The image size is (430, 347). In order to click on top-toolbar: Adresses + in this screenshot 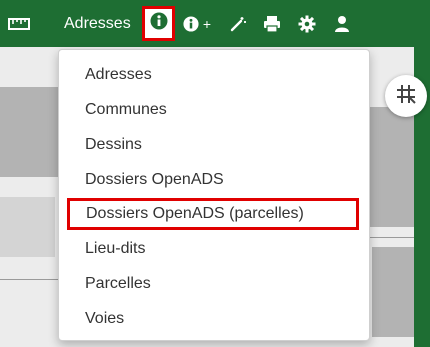, I will do `click(215, 23)`.